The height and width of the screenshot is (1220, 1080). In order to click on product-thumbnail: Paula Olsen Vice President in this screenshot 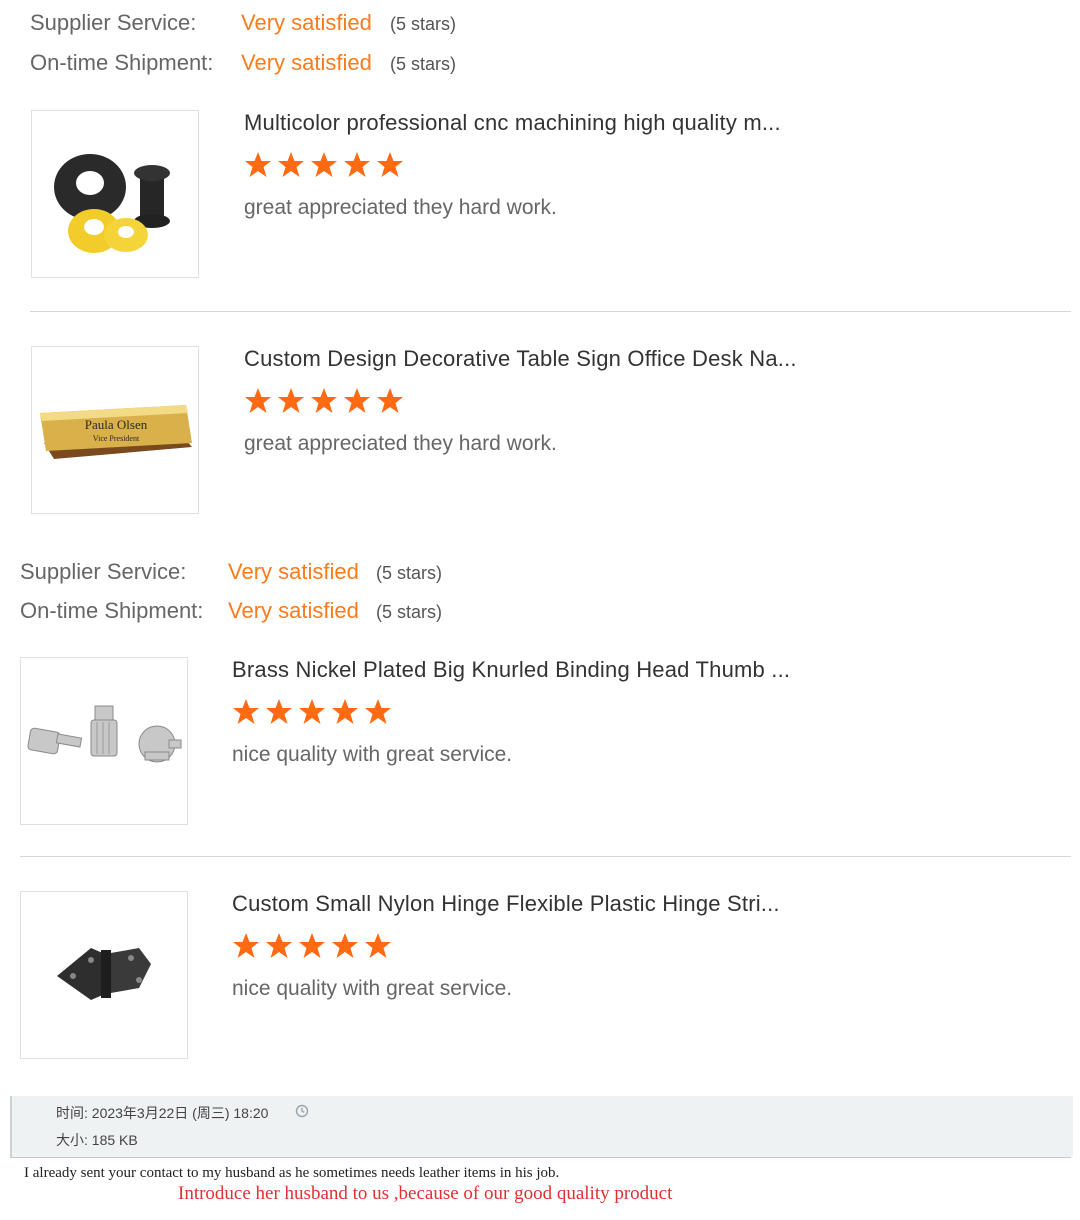, I will do `click(115, 430)`.